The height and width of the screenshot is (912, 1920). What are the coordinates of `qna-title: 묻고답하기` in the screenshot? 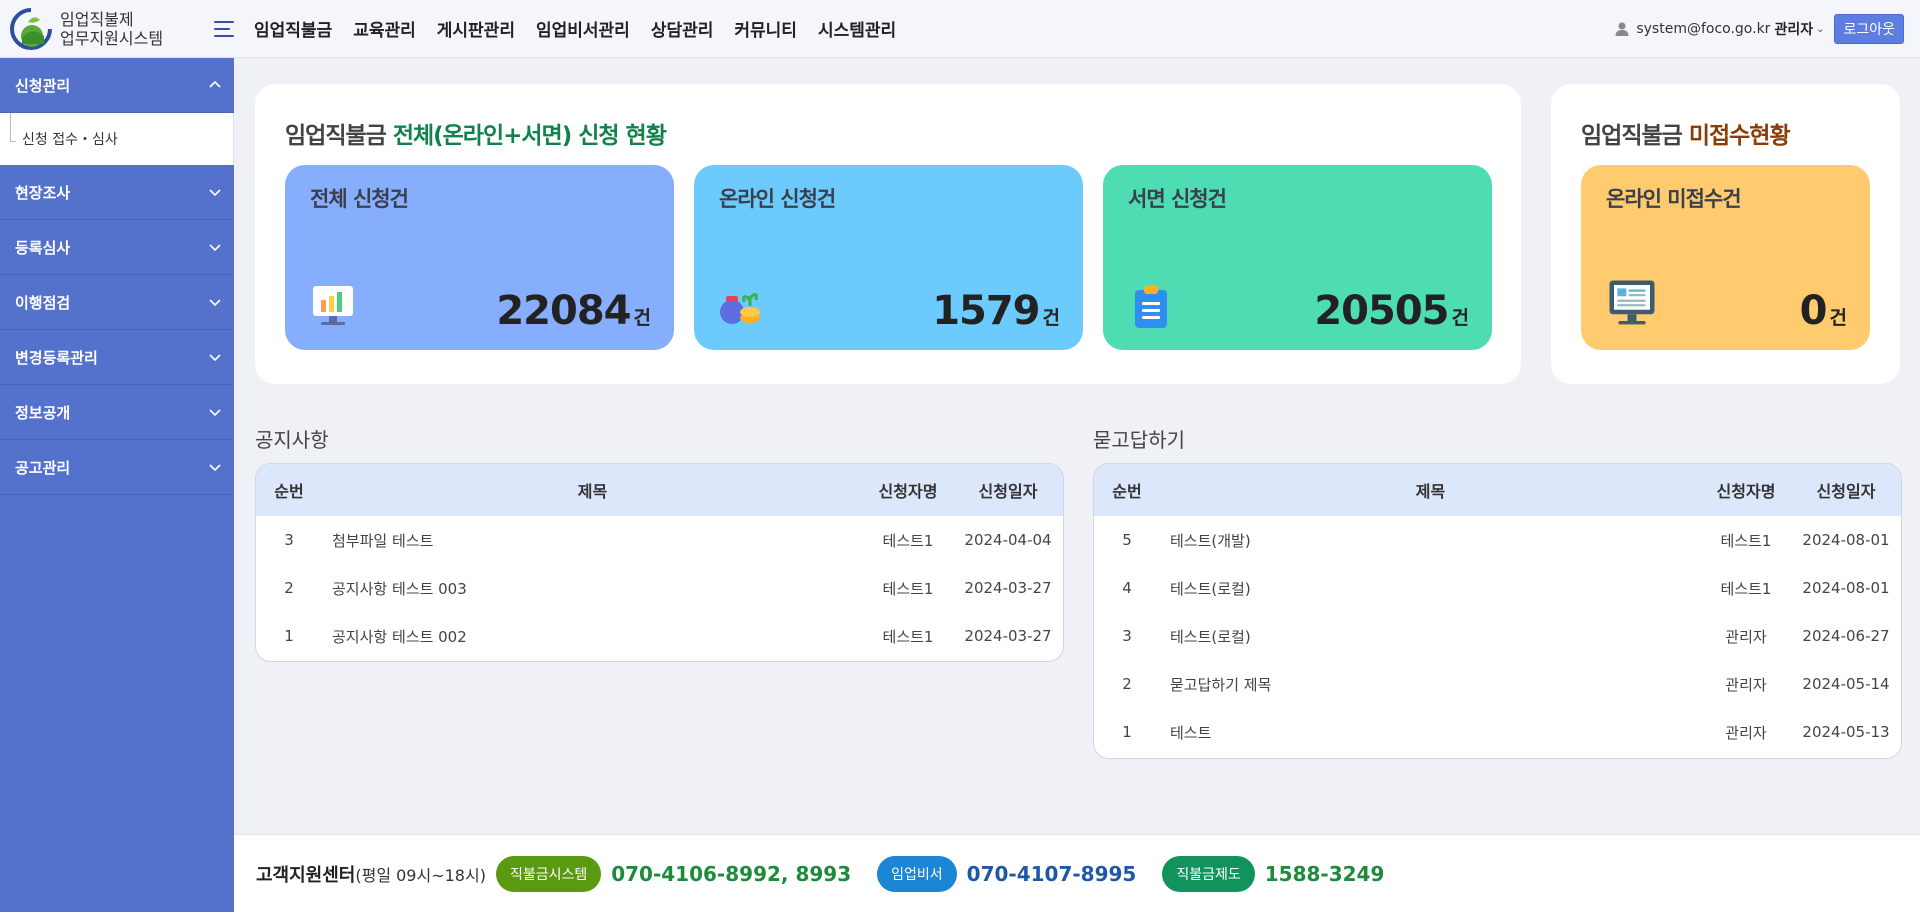 It's located at (1139, 440).